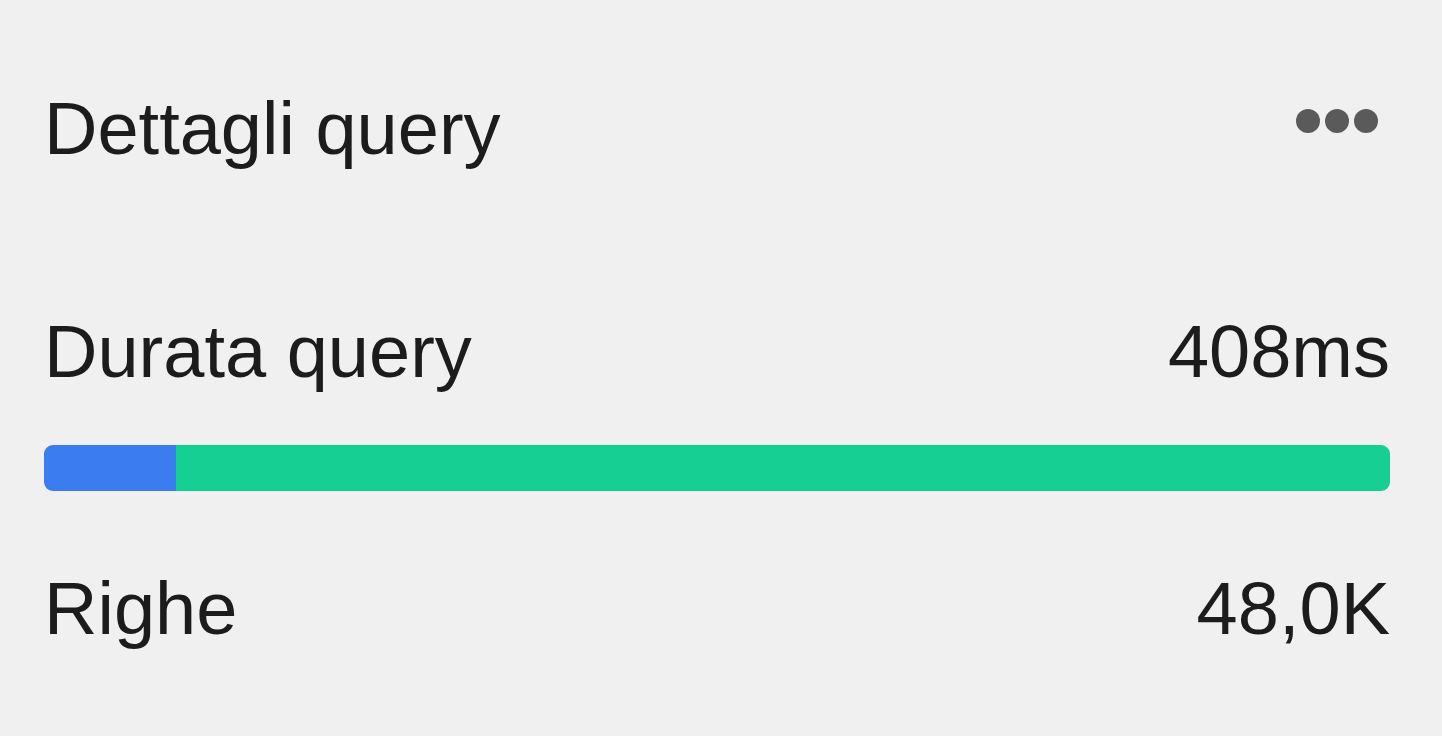 The height and width of the screenshot is (736, 1442). Describe the element at coordinates (1337, 121) in the screenshot. I see `ellipsis-icon` at that location.